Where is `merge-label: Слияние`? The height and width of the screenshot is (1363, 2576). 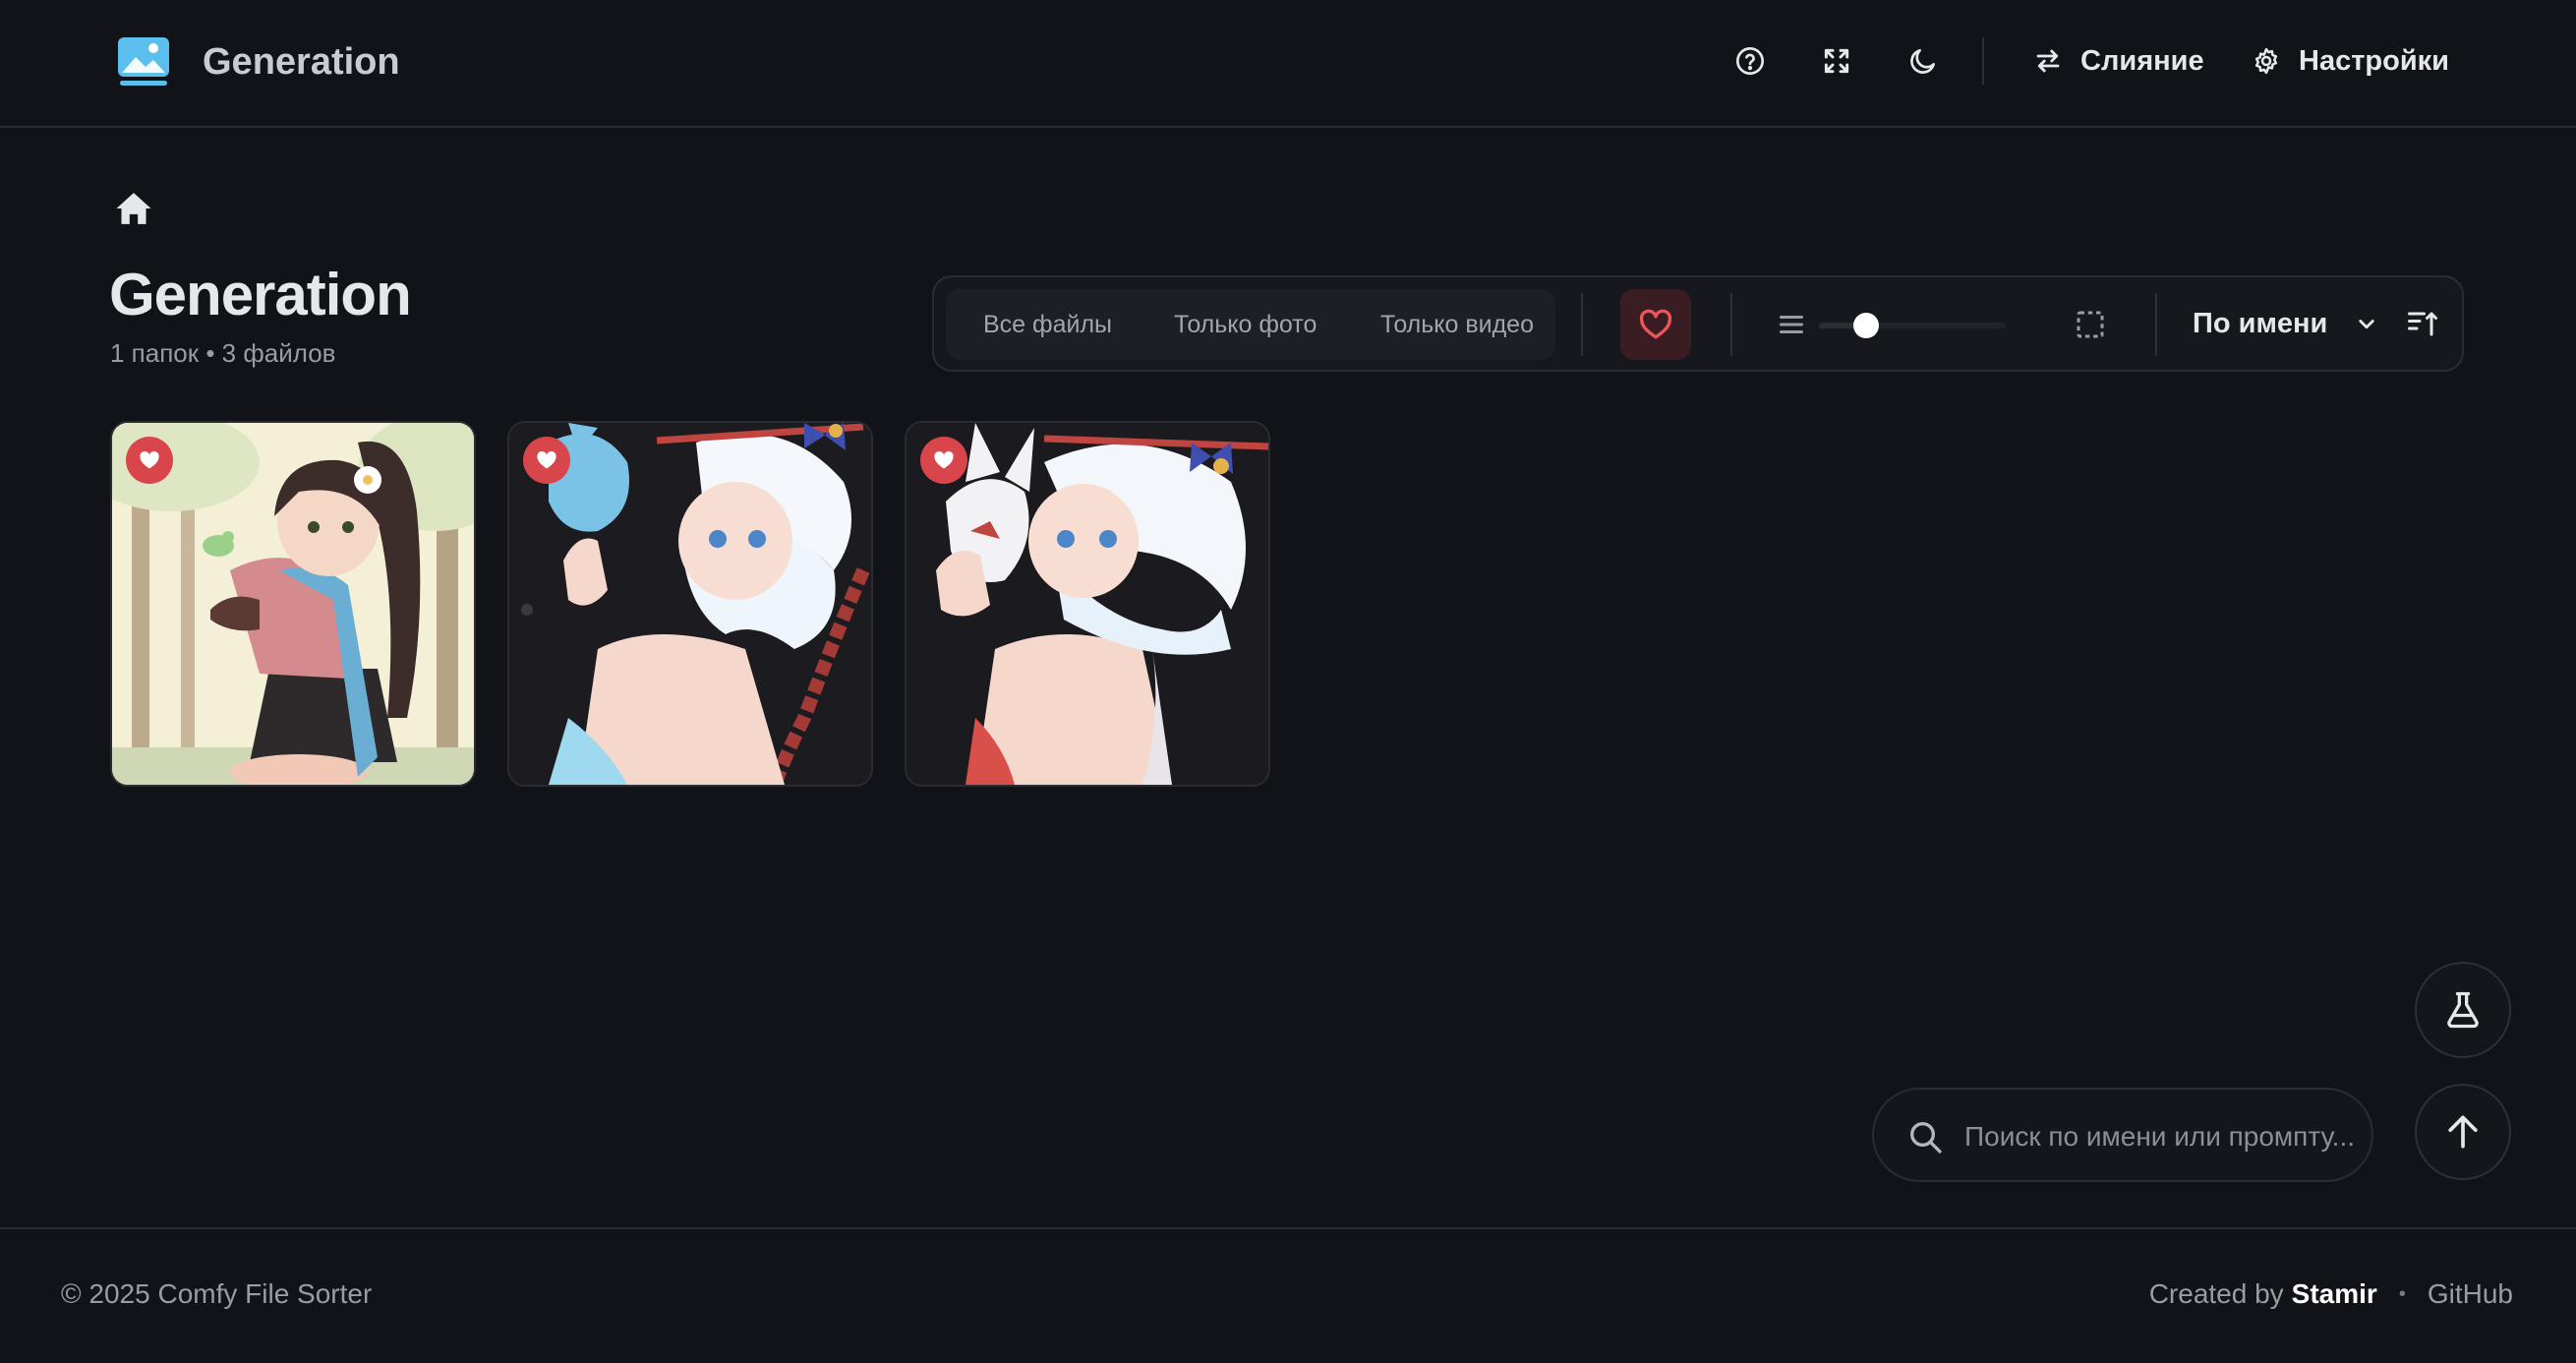 merge-label: Слияние is located at coordinates (2142, 60).